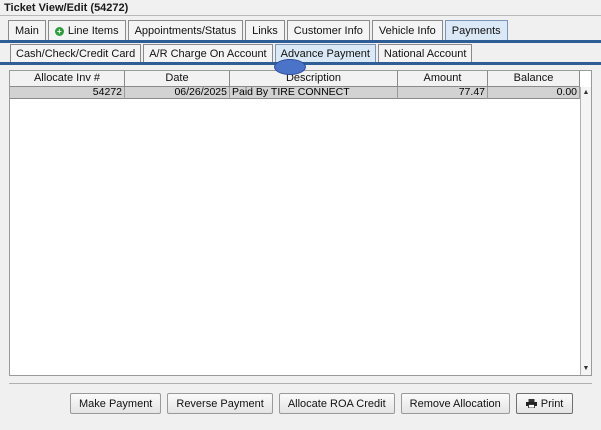 The image size is (601, 430). I want to click on vertical-scrollbar: ▲ ▼, so click(585, 231).